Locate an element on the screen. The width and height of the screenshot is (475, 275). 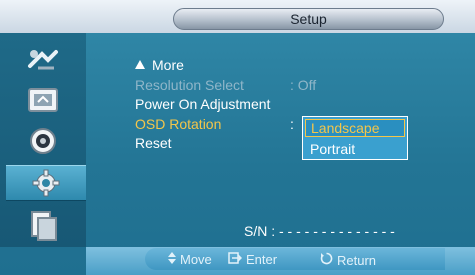
input-source-icon is located at coordinates (43, 226).